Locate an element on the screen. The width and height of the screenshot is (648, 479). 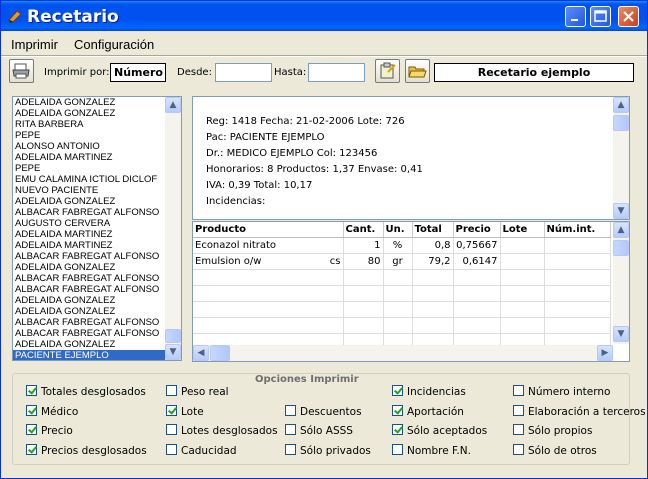
checkbox-option: Caducidad is located at coordinates (201, 450).